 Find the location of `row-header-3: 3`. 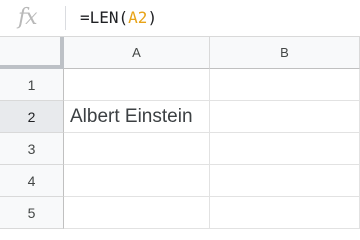

row-header-3: 3 is located at coordinates (32, 149).